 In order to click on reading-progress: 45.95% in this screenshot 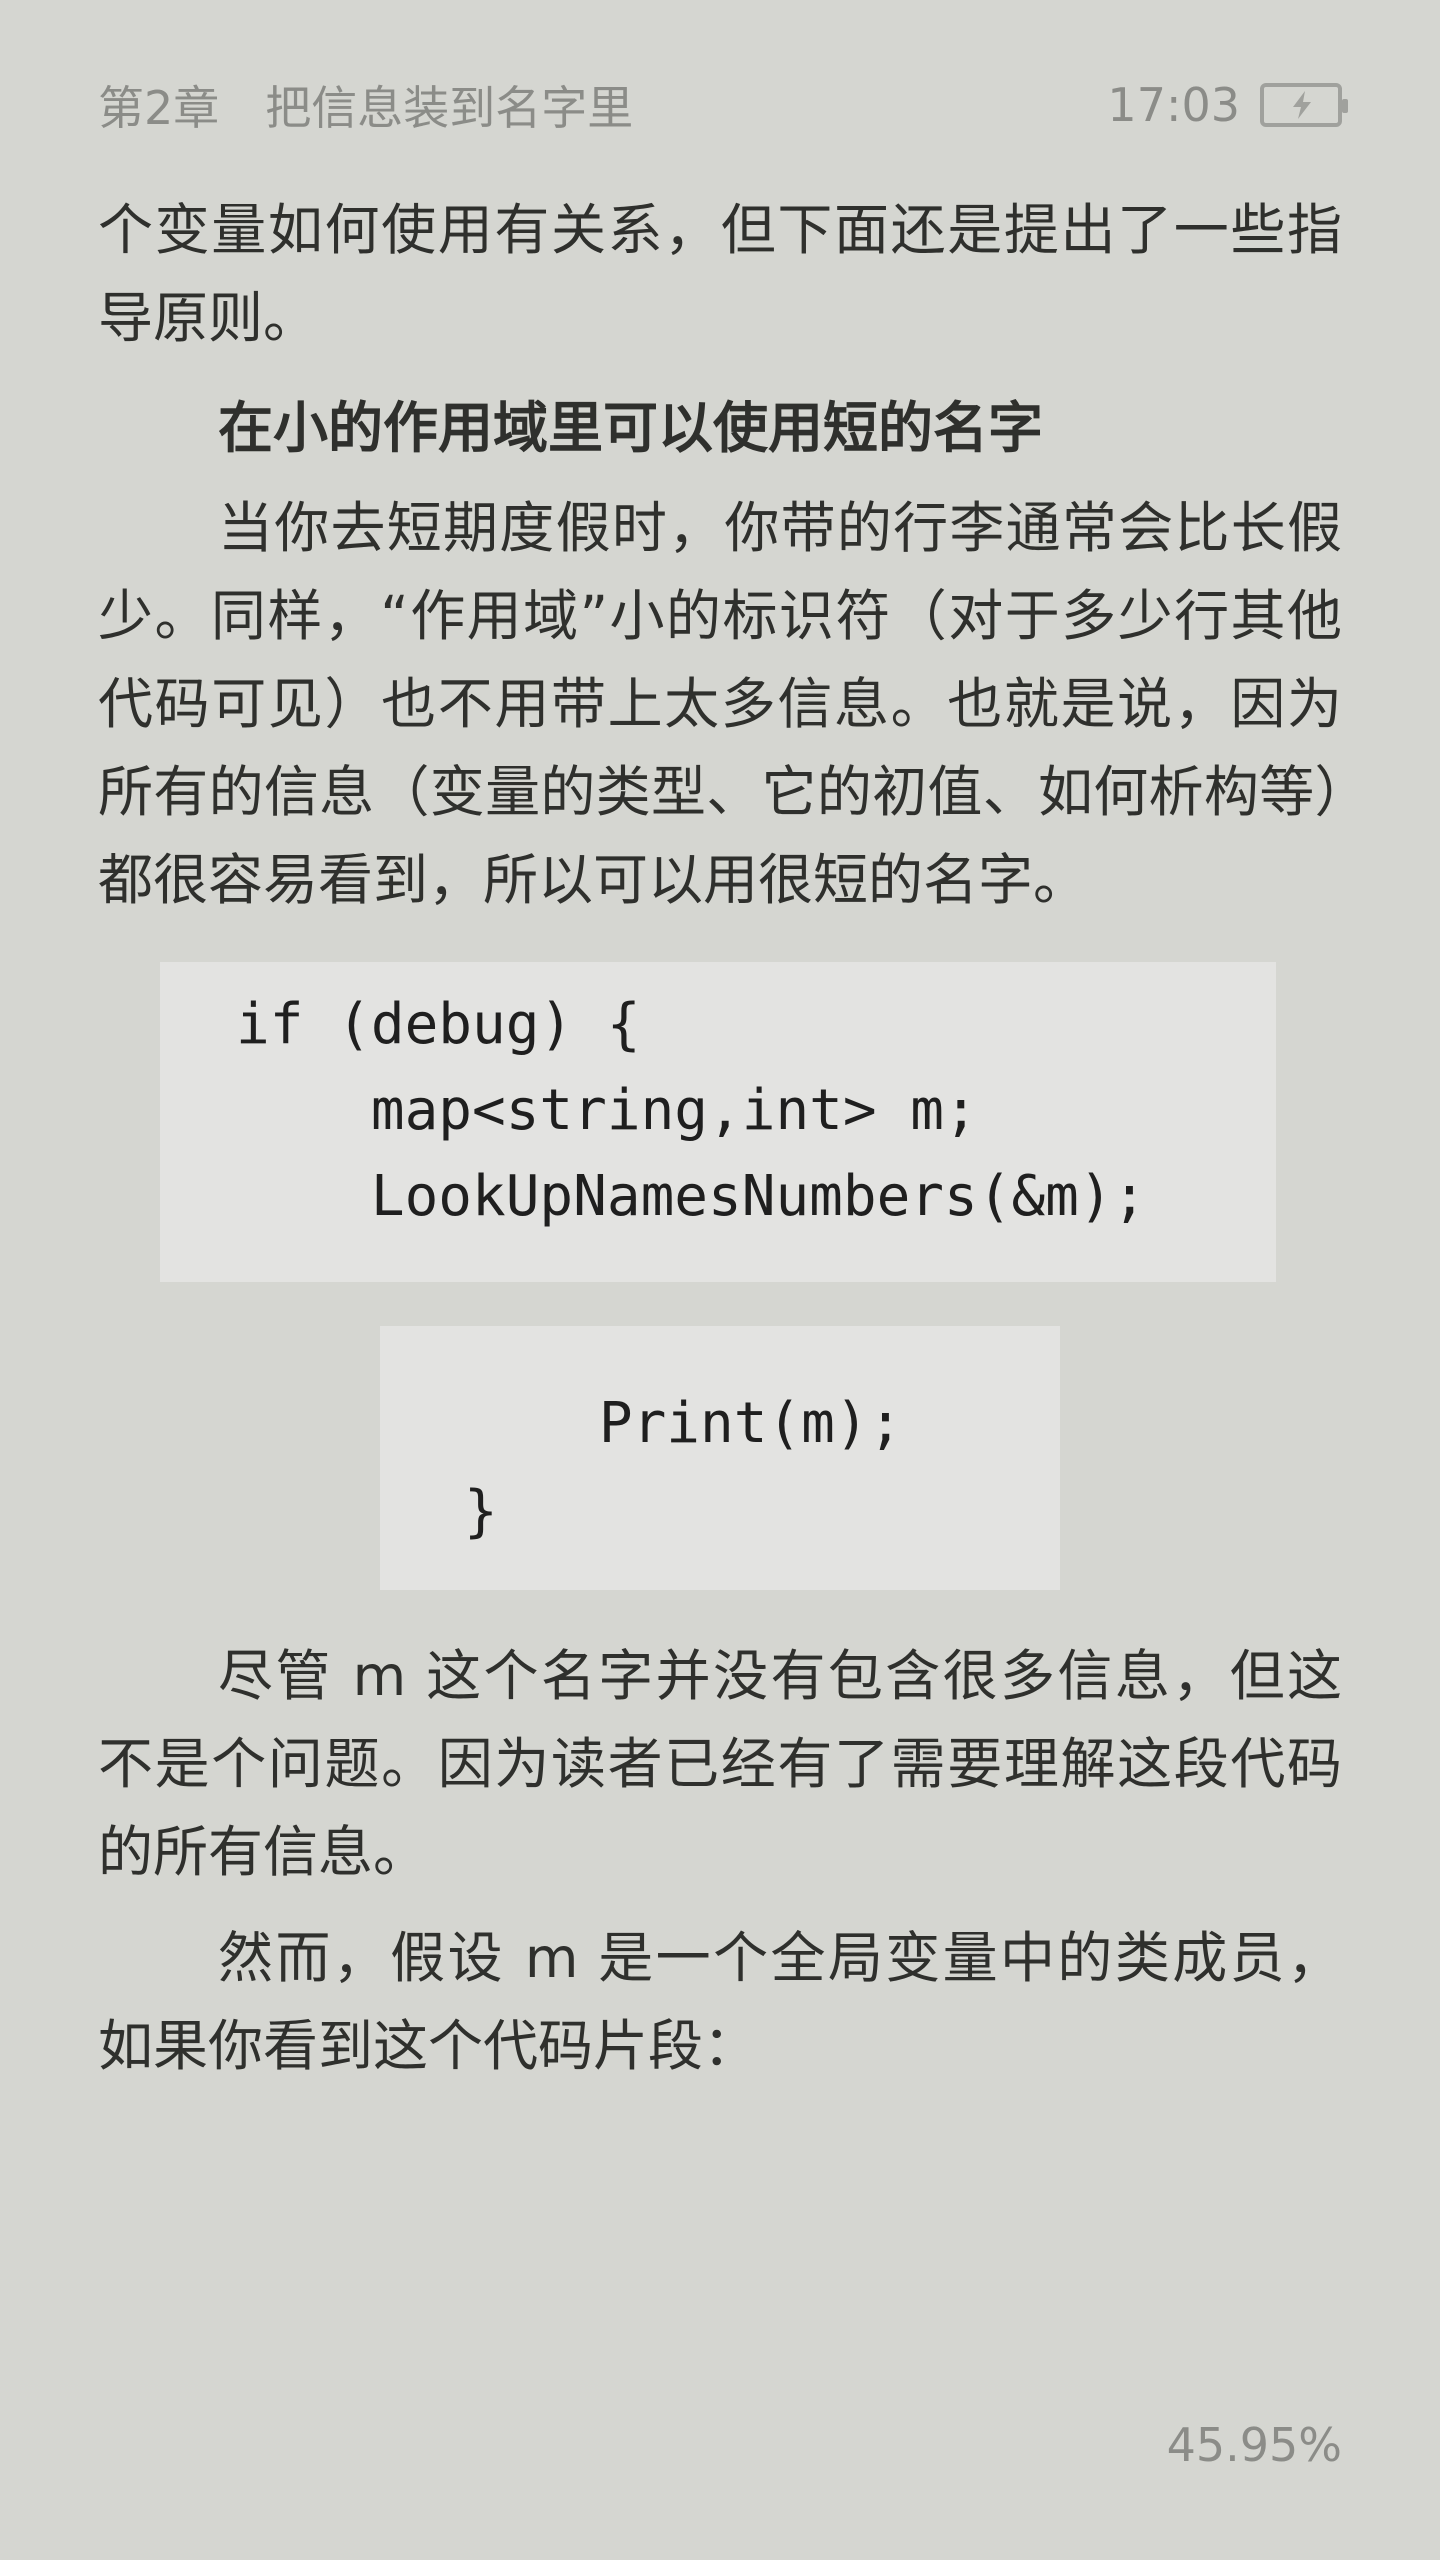, I will do `click(1254, 2445)`.